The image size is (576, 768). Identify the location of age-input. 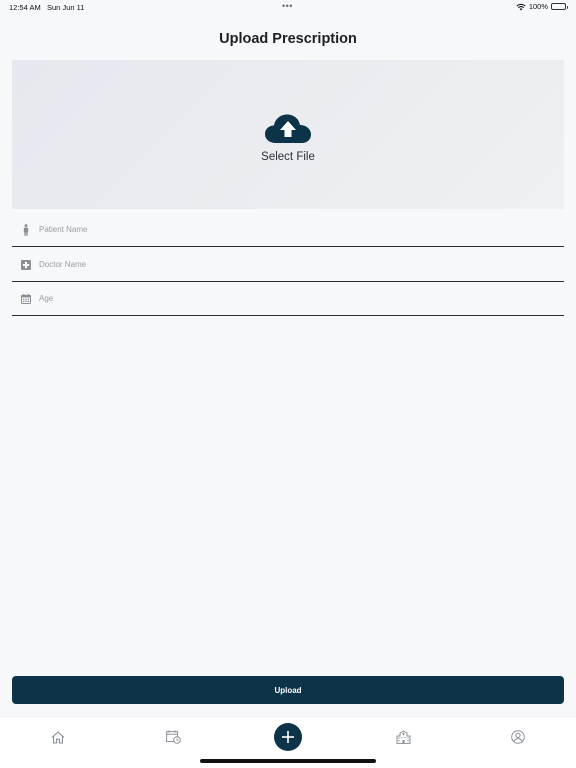
(289, 298).